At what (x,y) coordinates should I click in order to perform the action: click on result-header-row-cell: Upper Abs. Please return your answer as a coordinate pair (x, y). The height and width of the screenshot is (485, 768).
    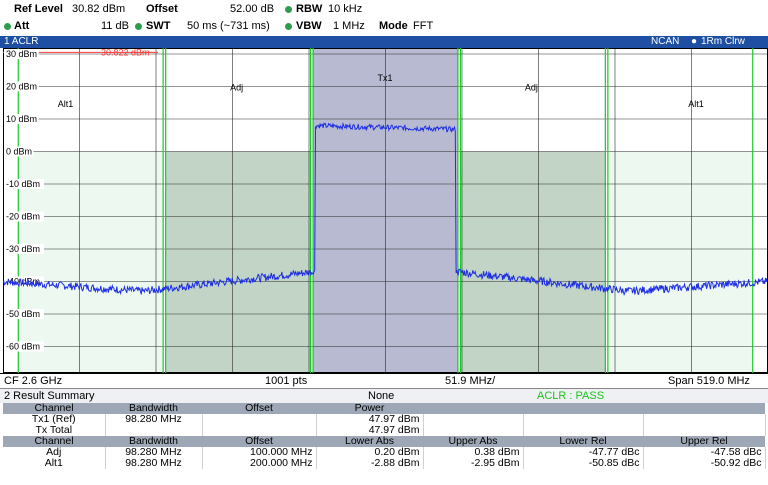
    Looking at the image, I should click on (473, 441).